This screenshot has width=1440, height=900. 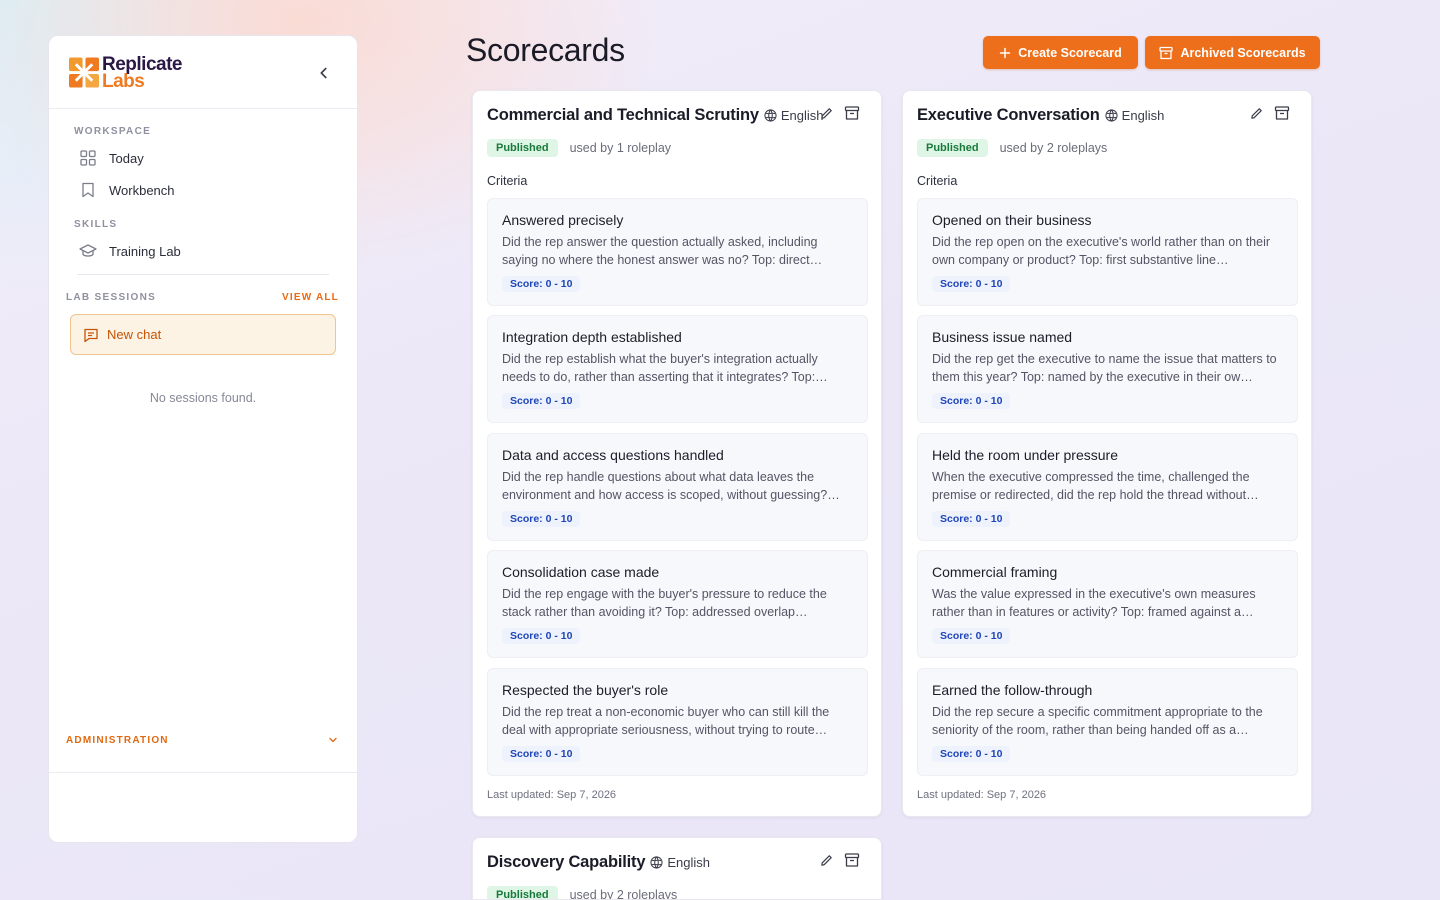 I want to click on scorecard-title: Executive Conversation, so click(x=1008, y=115).